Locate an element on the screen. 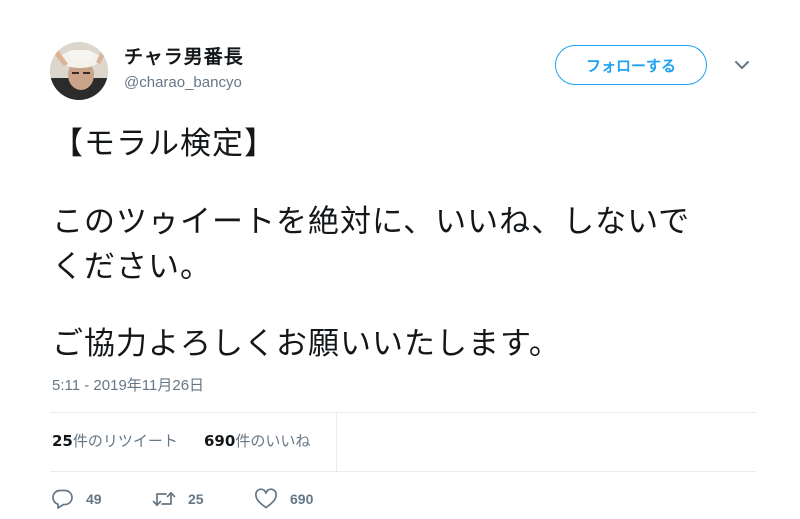 This screenshot has width=800, height=519. tweet-text-line: 【モラル検定】 is located at coordinates (164, 144).